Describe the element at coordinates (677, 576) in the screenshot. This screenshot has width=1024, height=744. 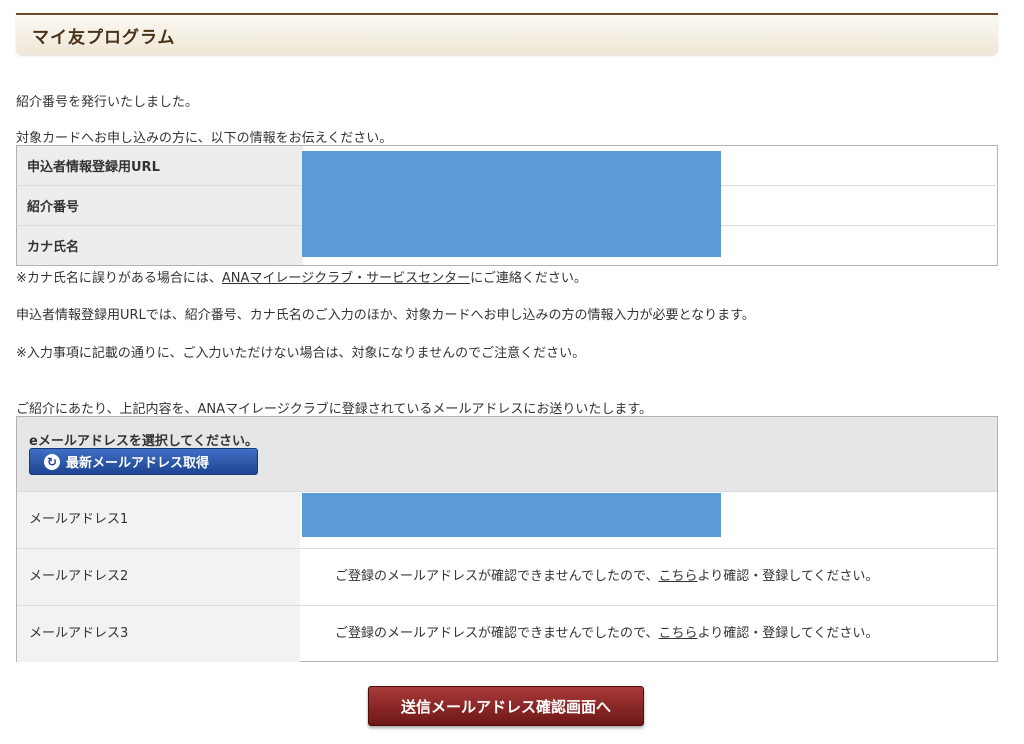
I see `email-2-register-link: こちら` at that location.